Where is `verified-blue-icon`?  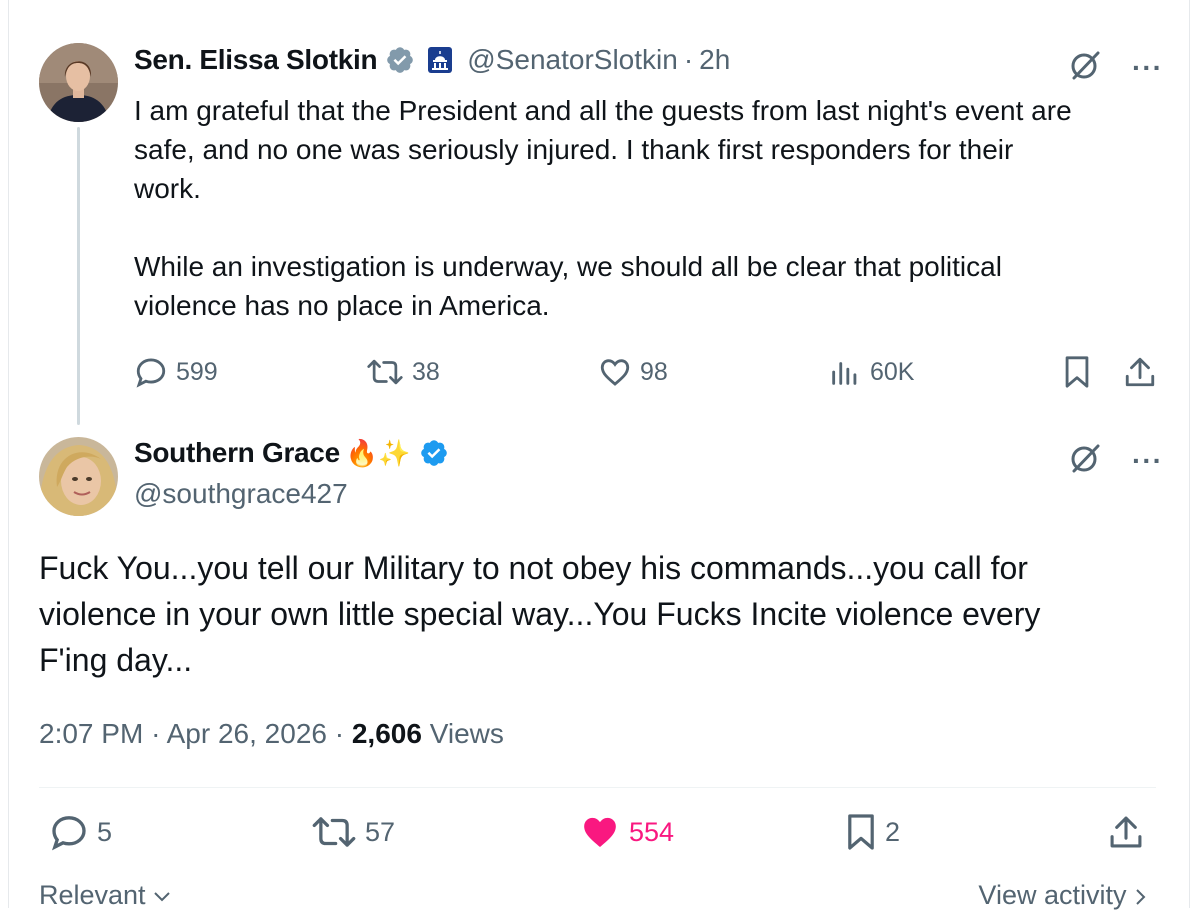
verified-blue-icon is located at coordinates (434, 453).